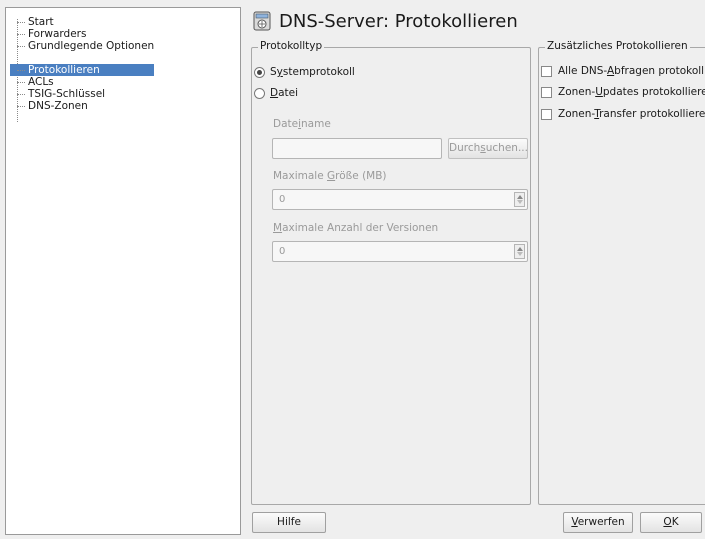 The width and height of the screenshot is (705, 539). I want to click on tree-item-forwarders: Forwarders, so click(82, 34).